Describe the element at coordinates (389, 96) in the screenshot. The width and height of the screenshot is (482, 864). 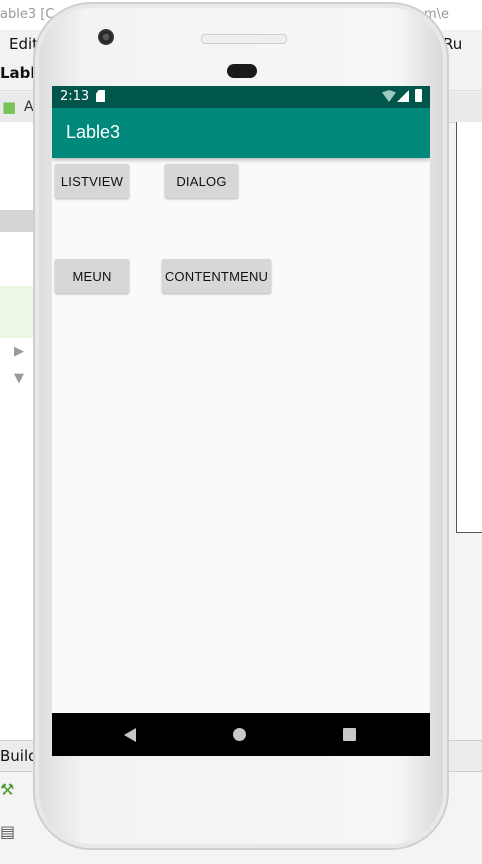
I see `wifi-icon` at that location.